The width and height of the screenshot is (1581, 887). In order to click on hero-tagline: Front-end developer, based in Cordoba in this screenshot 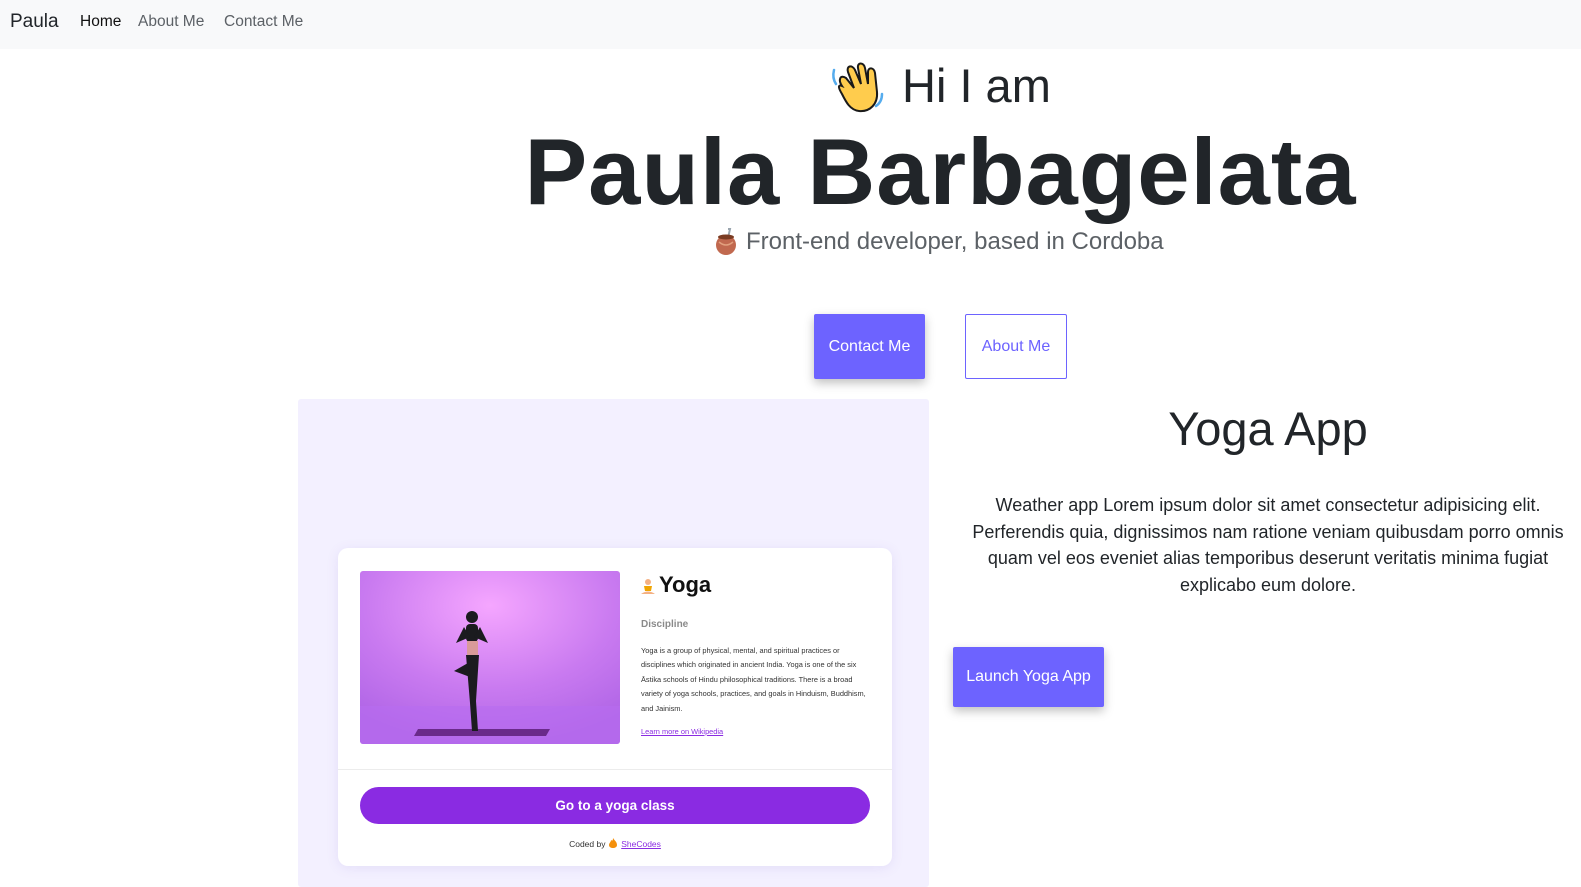, I will do `click(938, 242)`.